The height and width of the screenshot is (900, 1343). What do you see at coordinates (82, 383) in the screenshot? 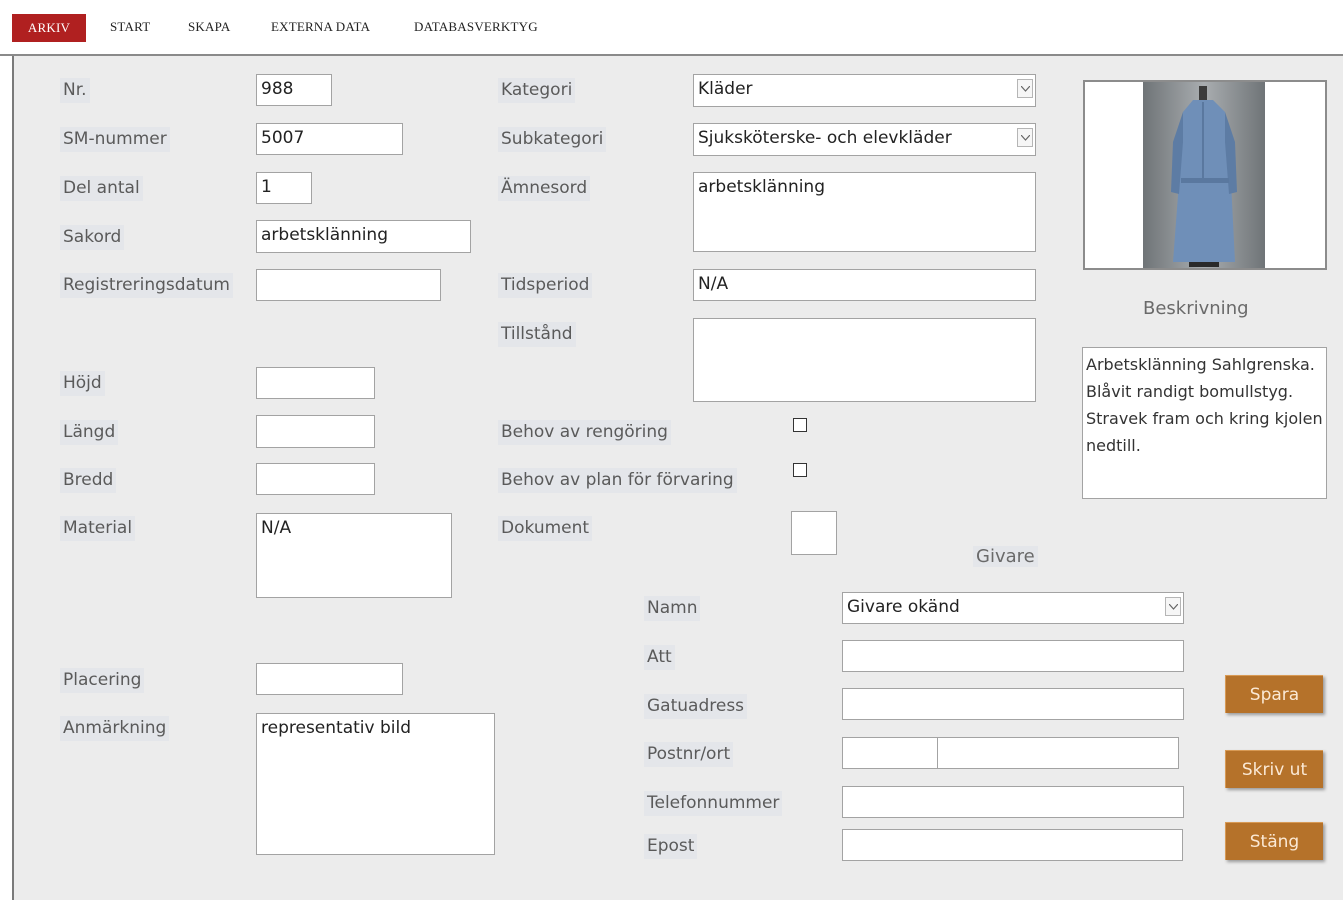
I see `hojd-label: Höjd` at bounding box center [82, 383].